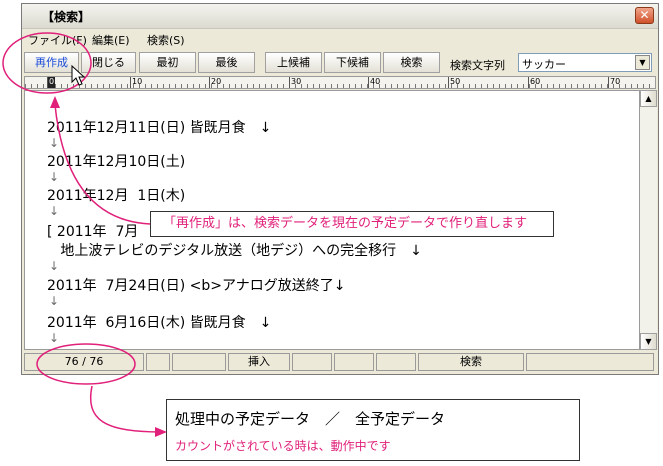 This screenshot has height=466, width=663. I want to click on ruler-mark: 60, so click(534, 82).